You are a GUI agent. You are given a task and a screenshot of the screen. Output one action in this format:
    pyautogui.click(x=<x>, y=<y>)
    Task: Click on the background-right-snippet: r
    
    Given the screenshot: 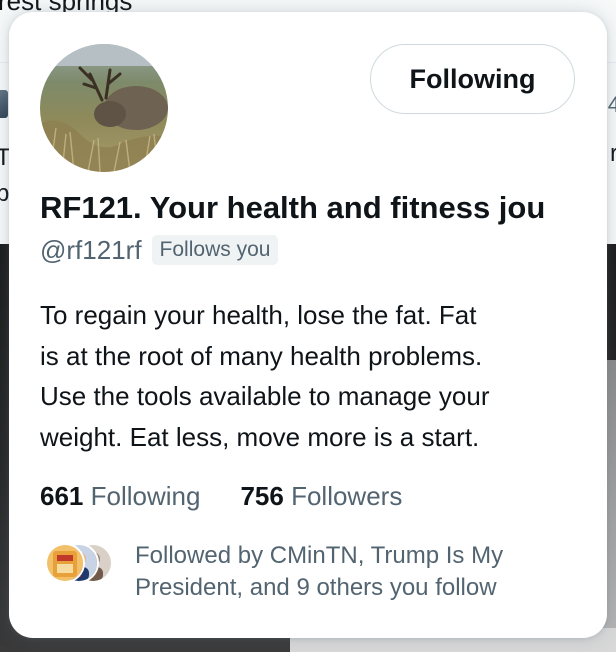 What is the action you would take?
    pyautogui.click(x=613, y=153)
    